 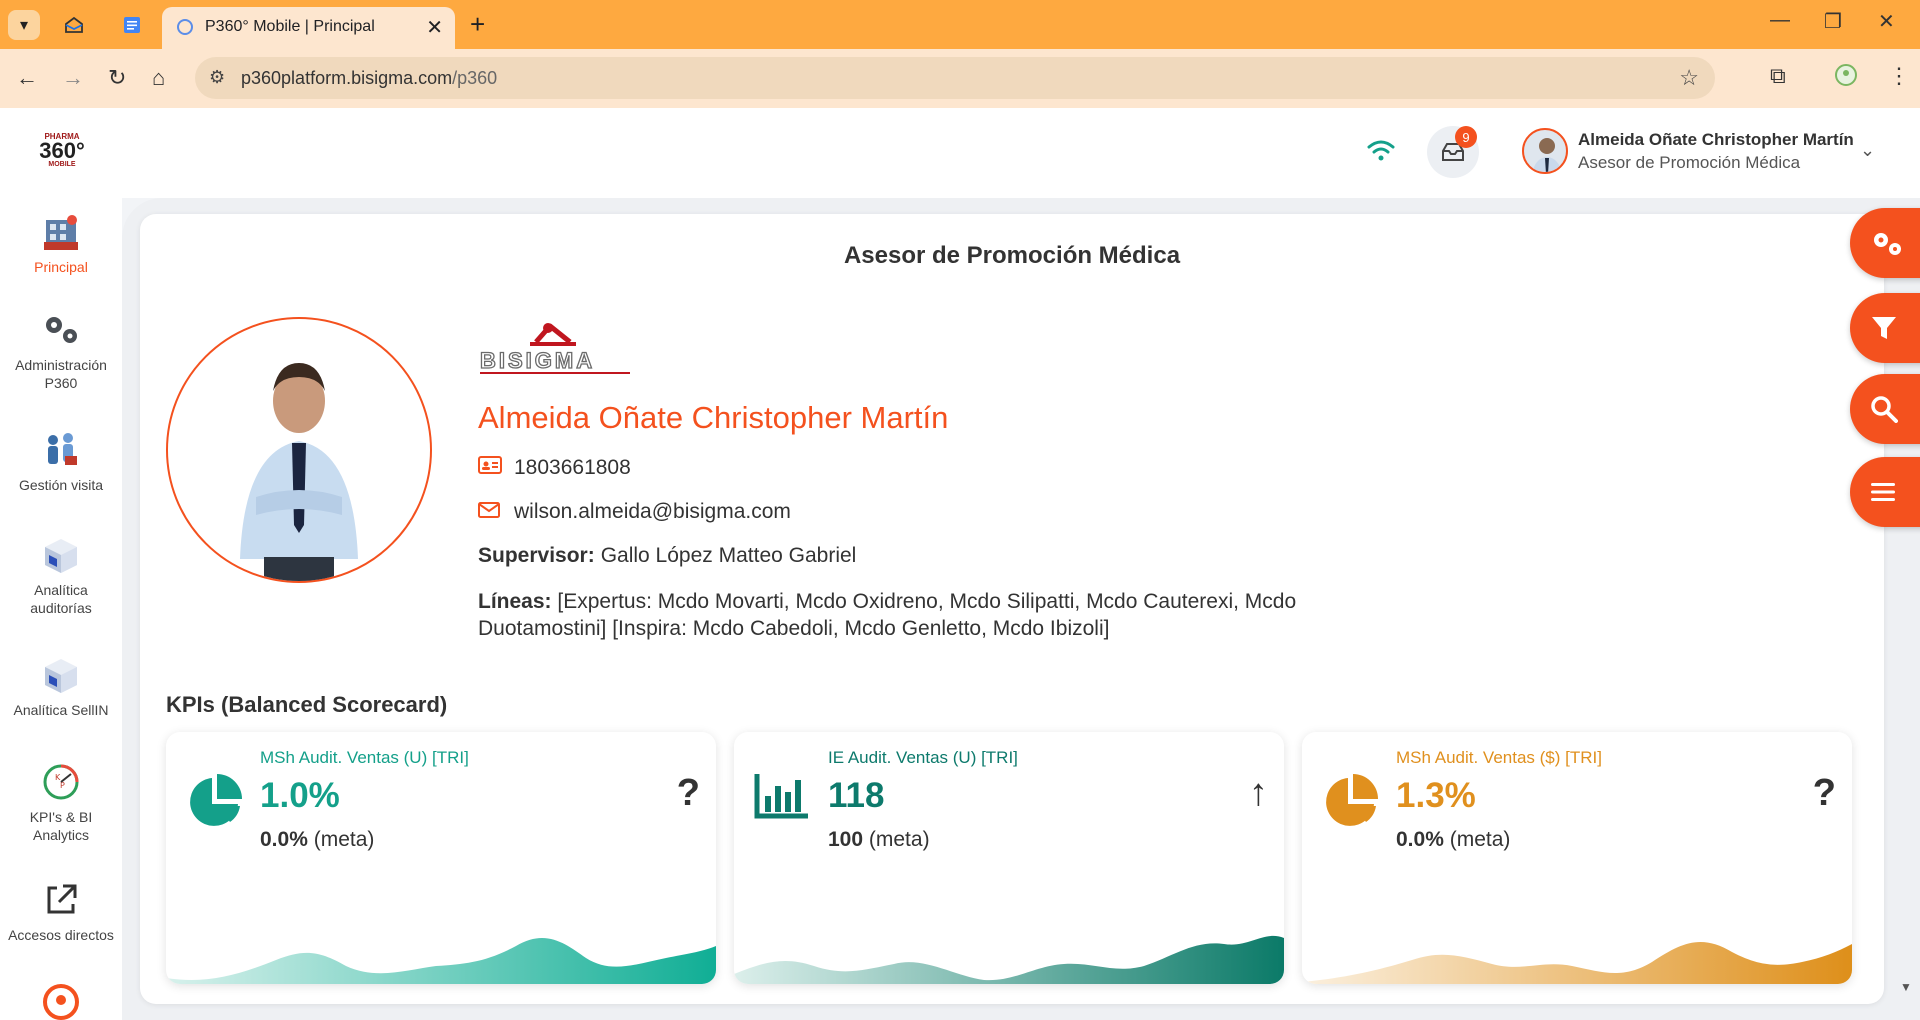 I want to click on sidebar-item-label: KPI's & BI Analytics, so click(x=61, y=826).